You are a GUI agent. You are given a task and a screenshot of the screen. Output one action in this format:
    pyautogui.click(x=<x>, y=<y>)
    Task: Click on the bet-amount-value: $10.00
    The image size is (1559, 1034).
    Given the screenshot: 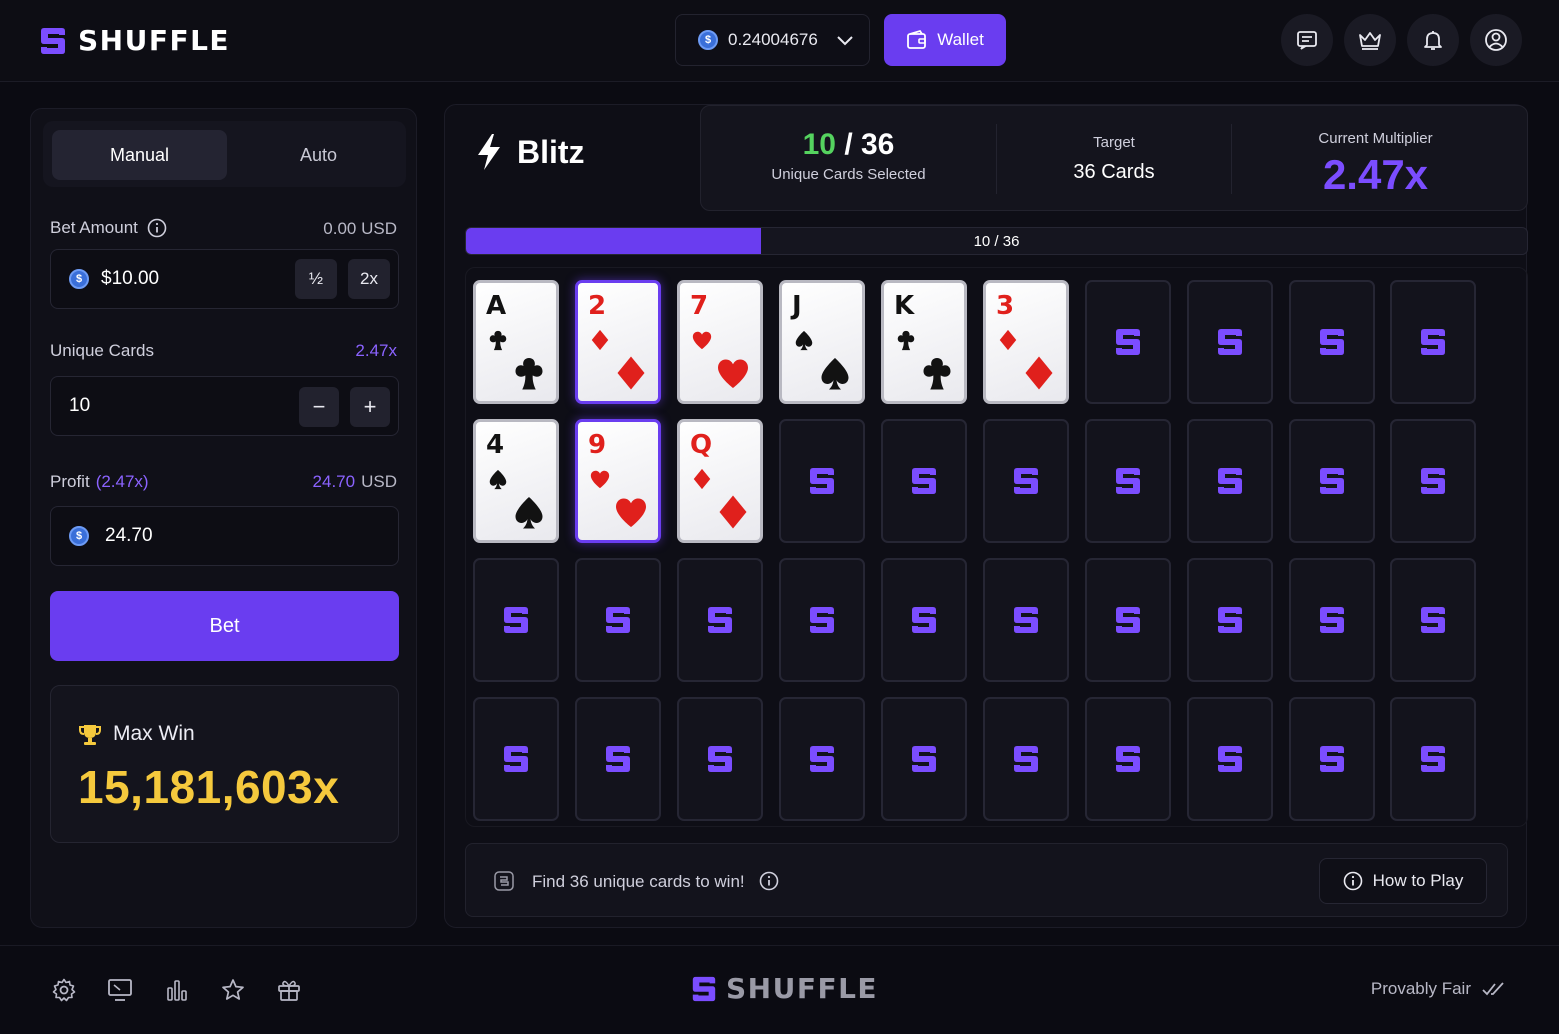 What is the action you would take?
    pyautogui.click(x=130, y=279)
    